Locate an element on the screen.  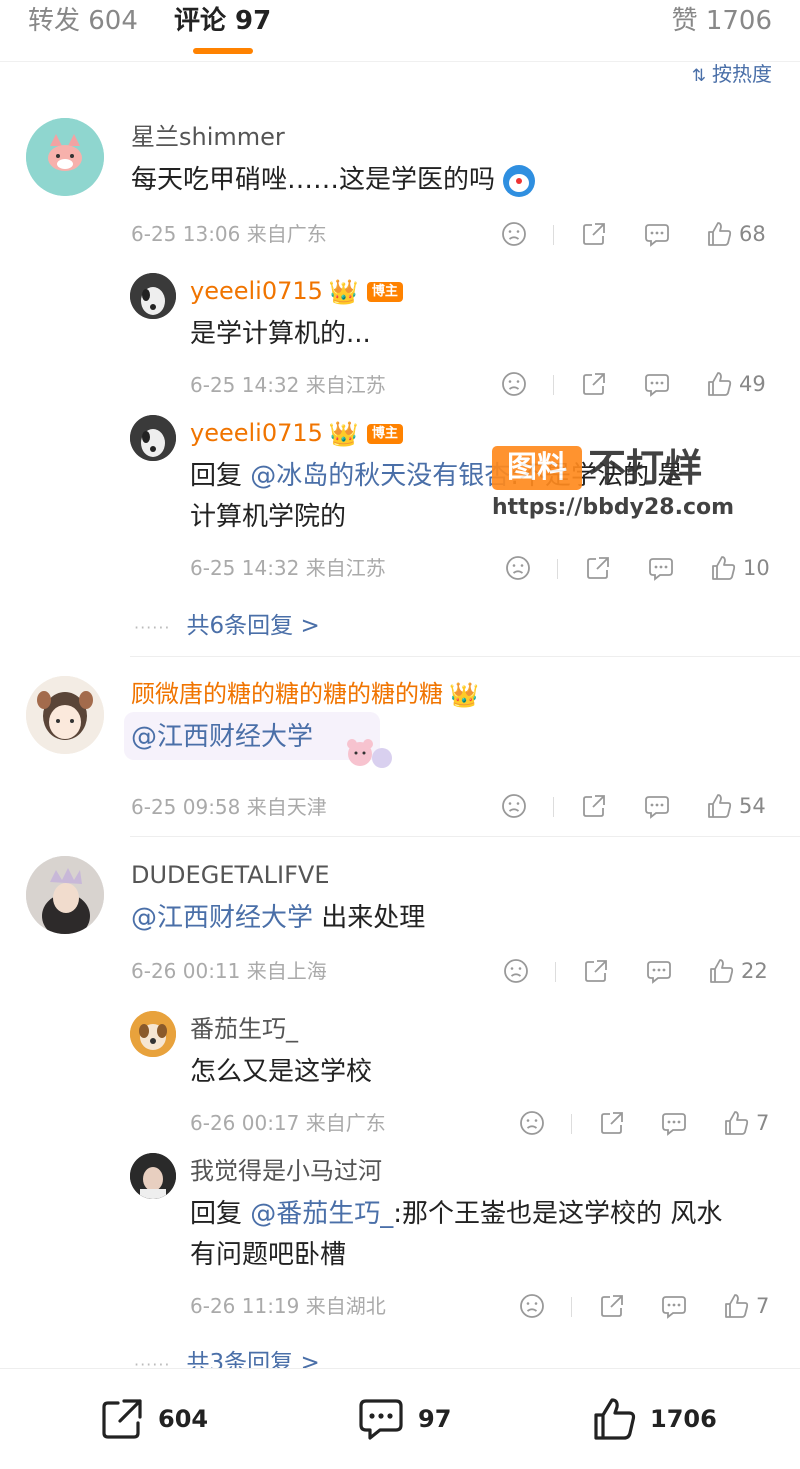
tab-repost: 转发 604 is located at coordinates (83, 21).